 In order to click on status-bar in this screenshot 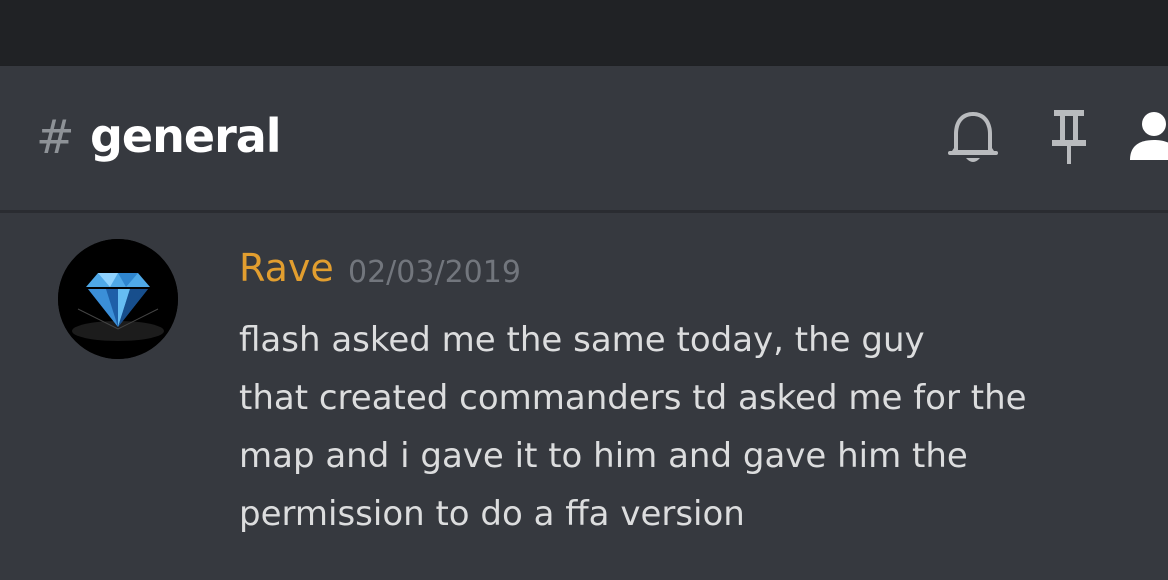, I will do `click(584, 33)`.